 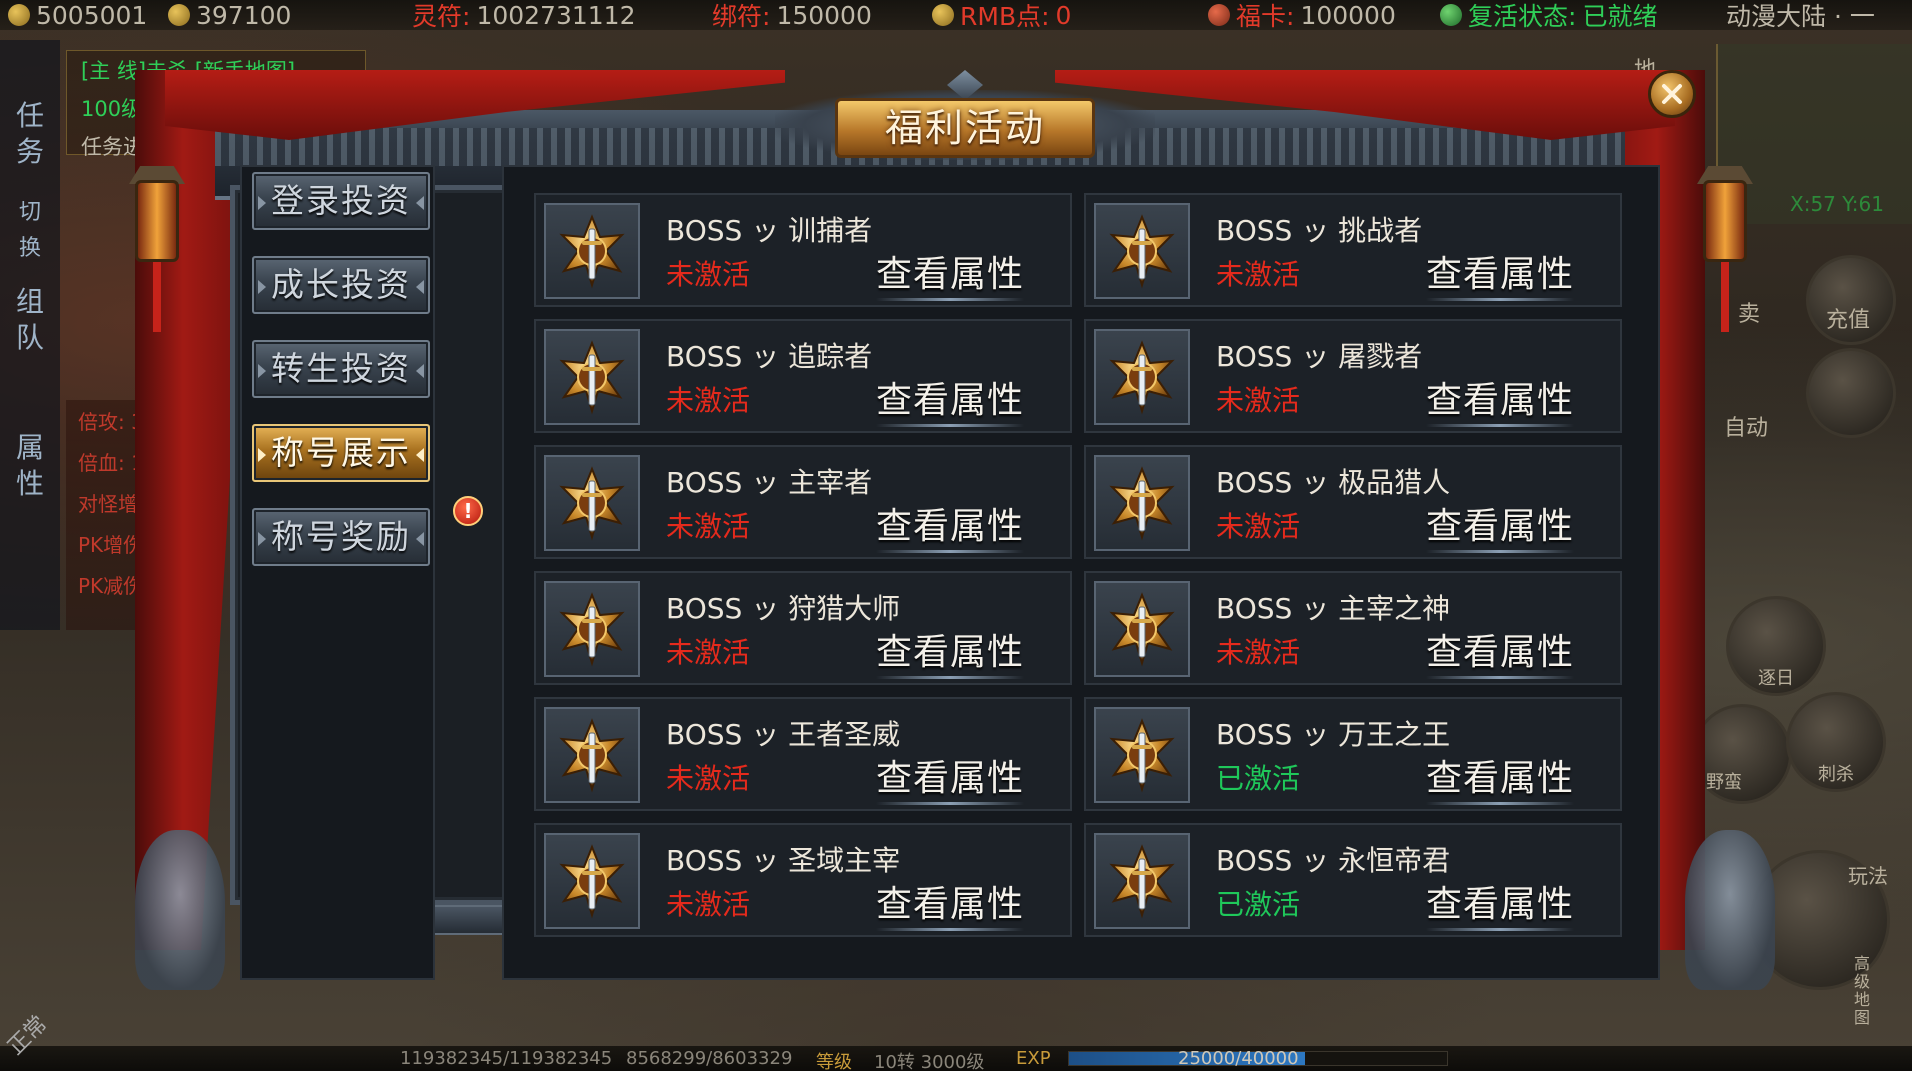 I want to click on revive-status: 复活状态: 已就绪, so click(x=1548, y=15).